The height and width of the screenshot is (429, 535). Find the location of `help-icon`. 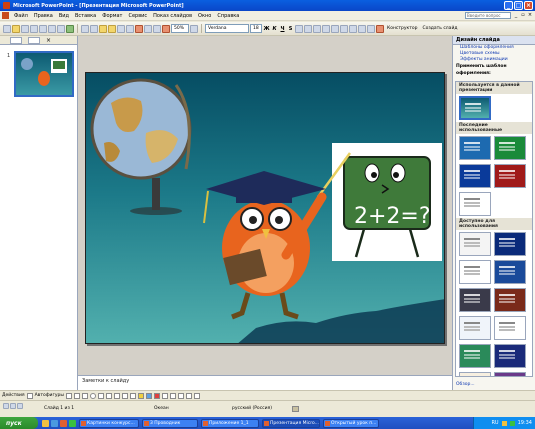

help-icon is located at coordinates (194, 28).